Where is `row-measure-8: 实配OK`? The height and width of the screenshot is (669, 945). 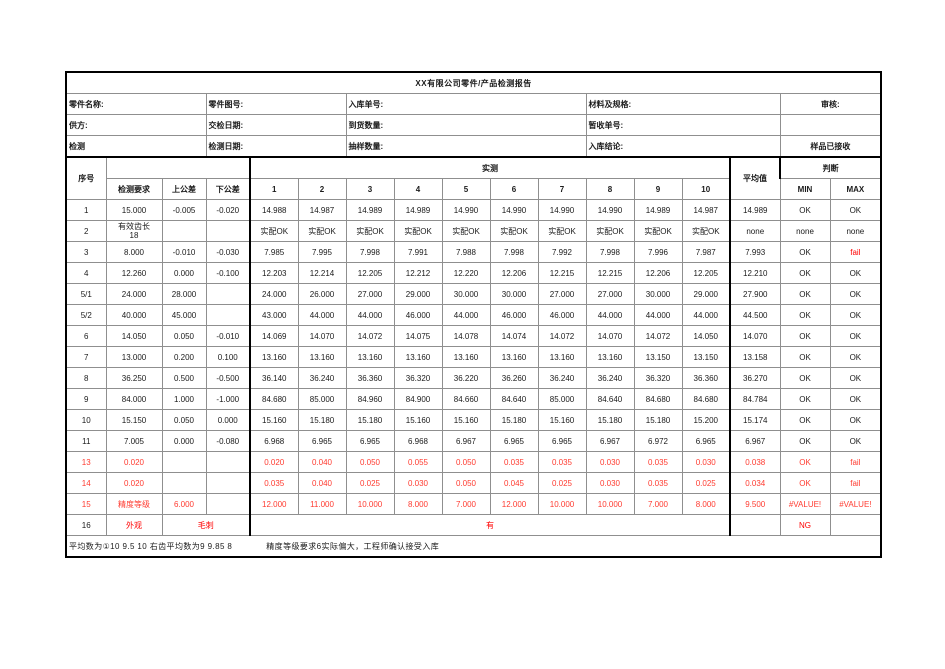
row-measure-8: 实配OK is located at coordinates (610, 231).